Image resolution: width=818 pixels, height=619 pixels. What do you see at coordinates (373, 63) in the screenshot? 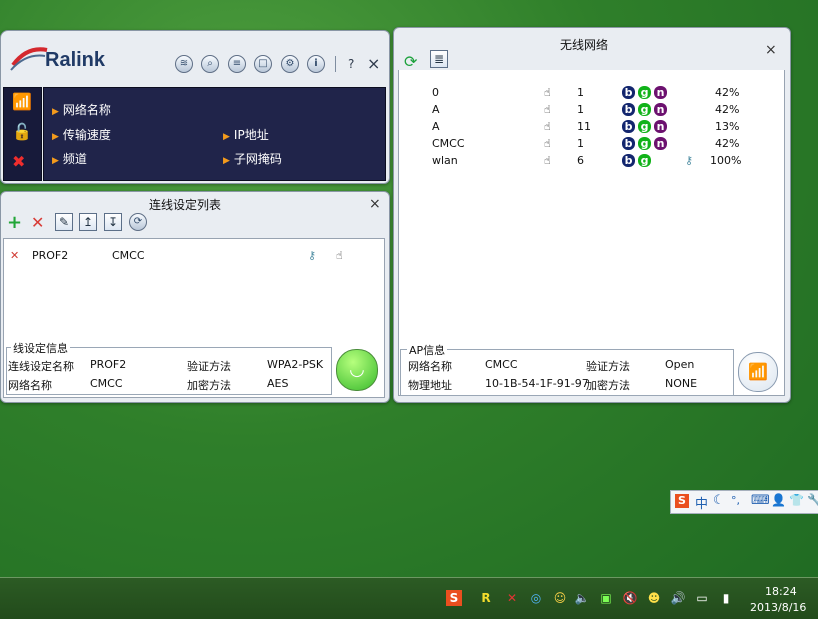
I see `main-close-button: ×` at bounding box center [373, 63].